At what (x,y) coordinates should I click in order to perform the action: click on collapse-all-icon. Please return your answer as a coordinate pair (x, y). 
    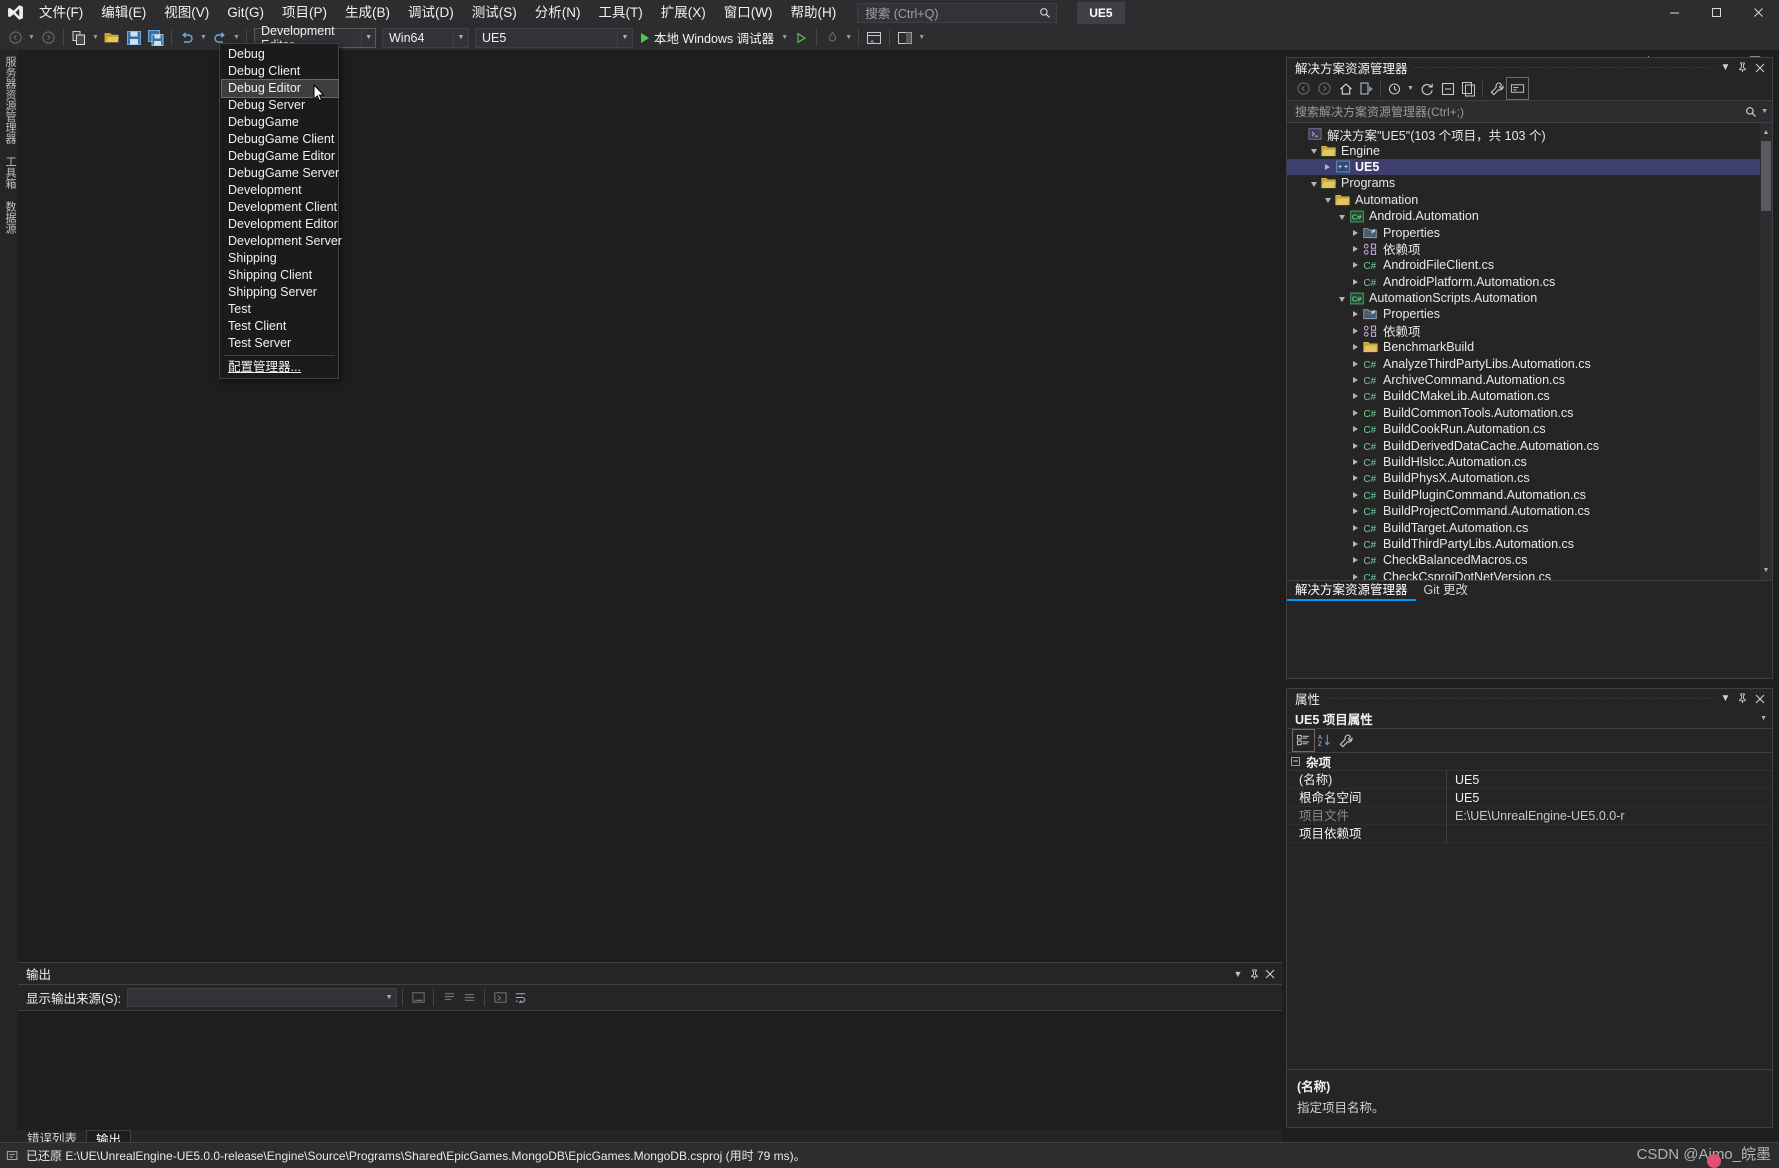
    Looking at the image, I should click on (1447, 88).